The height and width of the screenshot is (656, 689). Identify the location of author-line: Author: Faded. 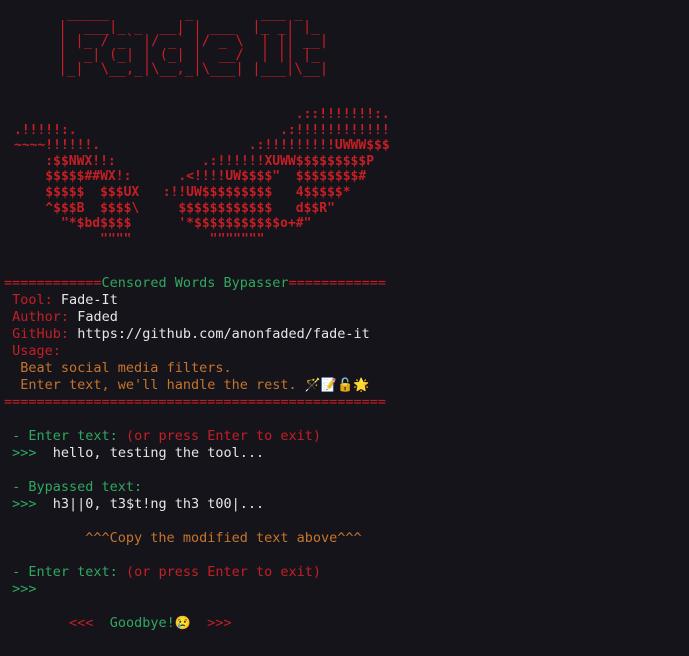
(344, 317).